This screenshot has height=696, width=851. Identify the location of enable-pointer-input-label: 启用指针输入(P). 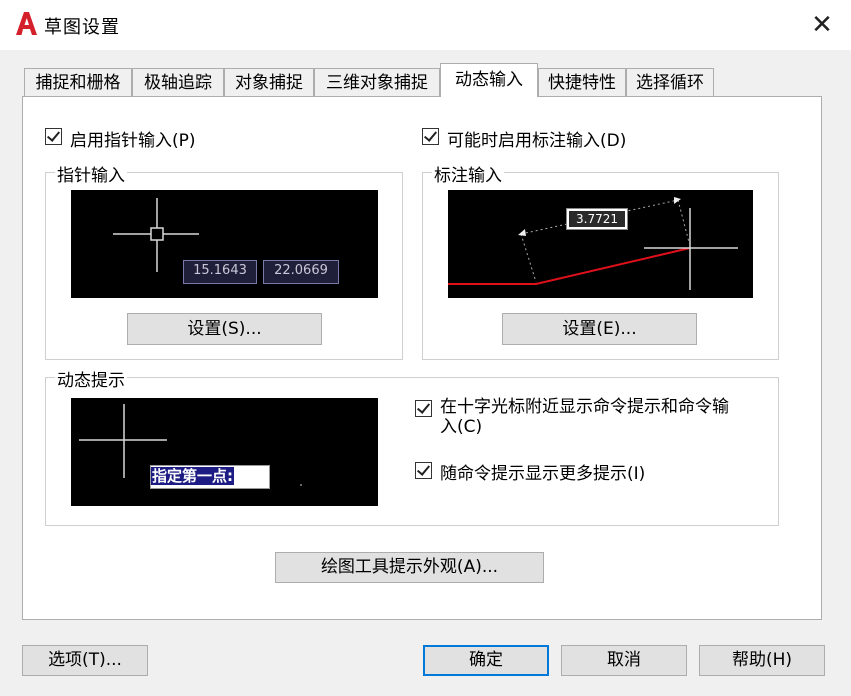
(133, 141).